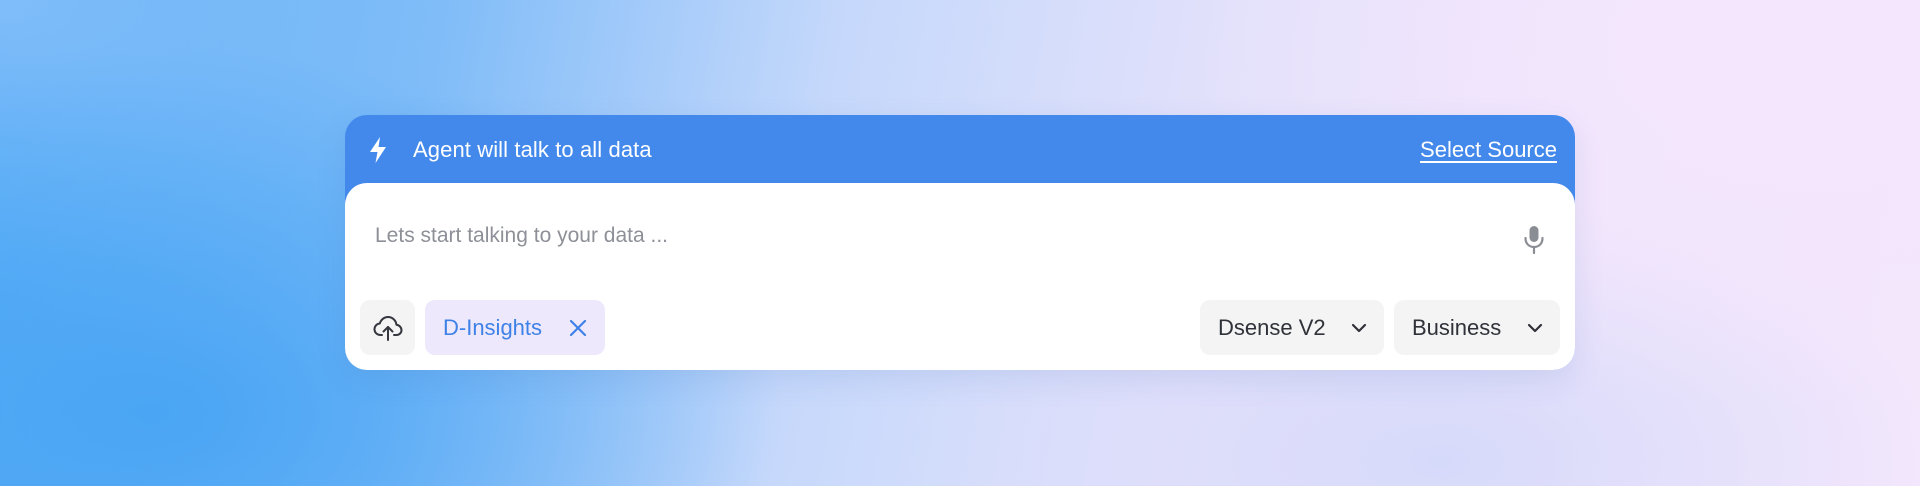 The width and height of the screenshot is (1920, 486). I want to click on cloud-upload-icon, so click(387, 328).